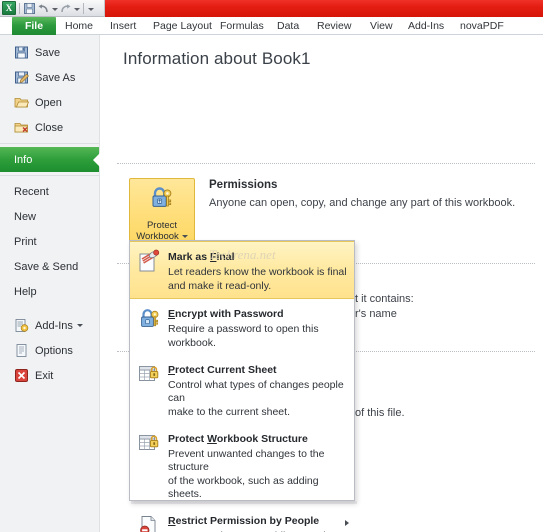 This screenshot has width=543, height=532. I want to click on menu-item-description-line1: Require a password to open this, so click(243, 329).